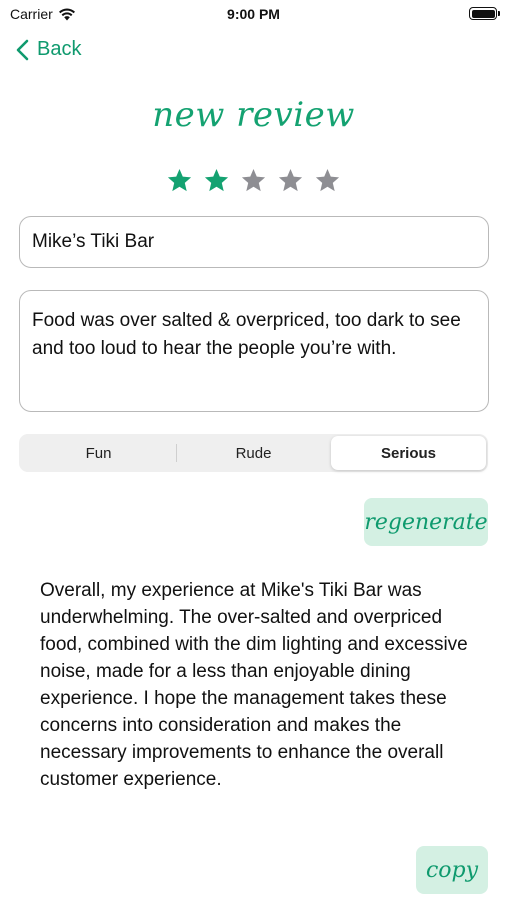  I want to click on tone-option-rude: Rude, so click(253, 453).